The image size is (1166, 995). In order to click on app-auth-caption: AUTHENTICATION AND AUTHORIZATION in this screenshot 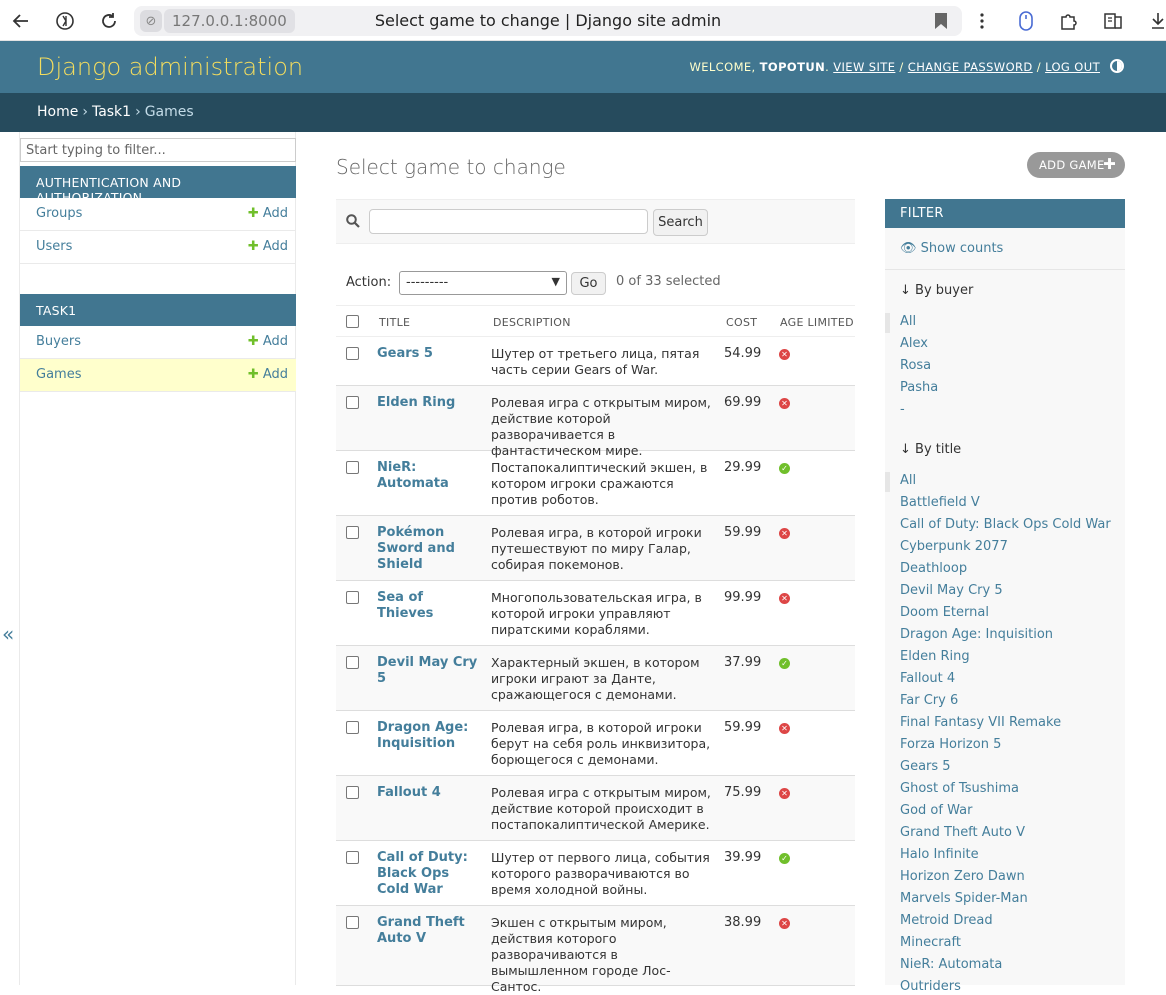, I will do `click(158, 185)`.